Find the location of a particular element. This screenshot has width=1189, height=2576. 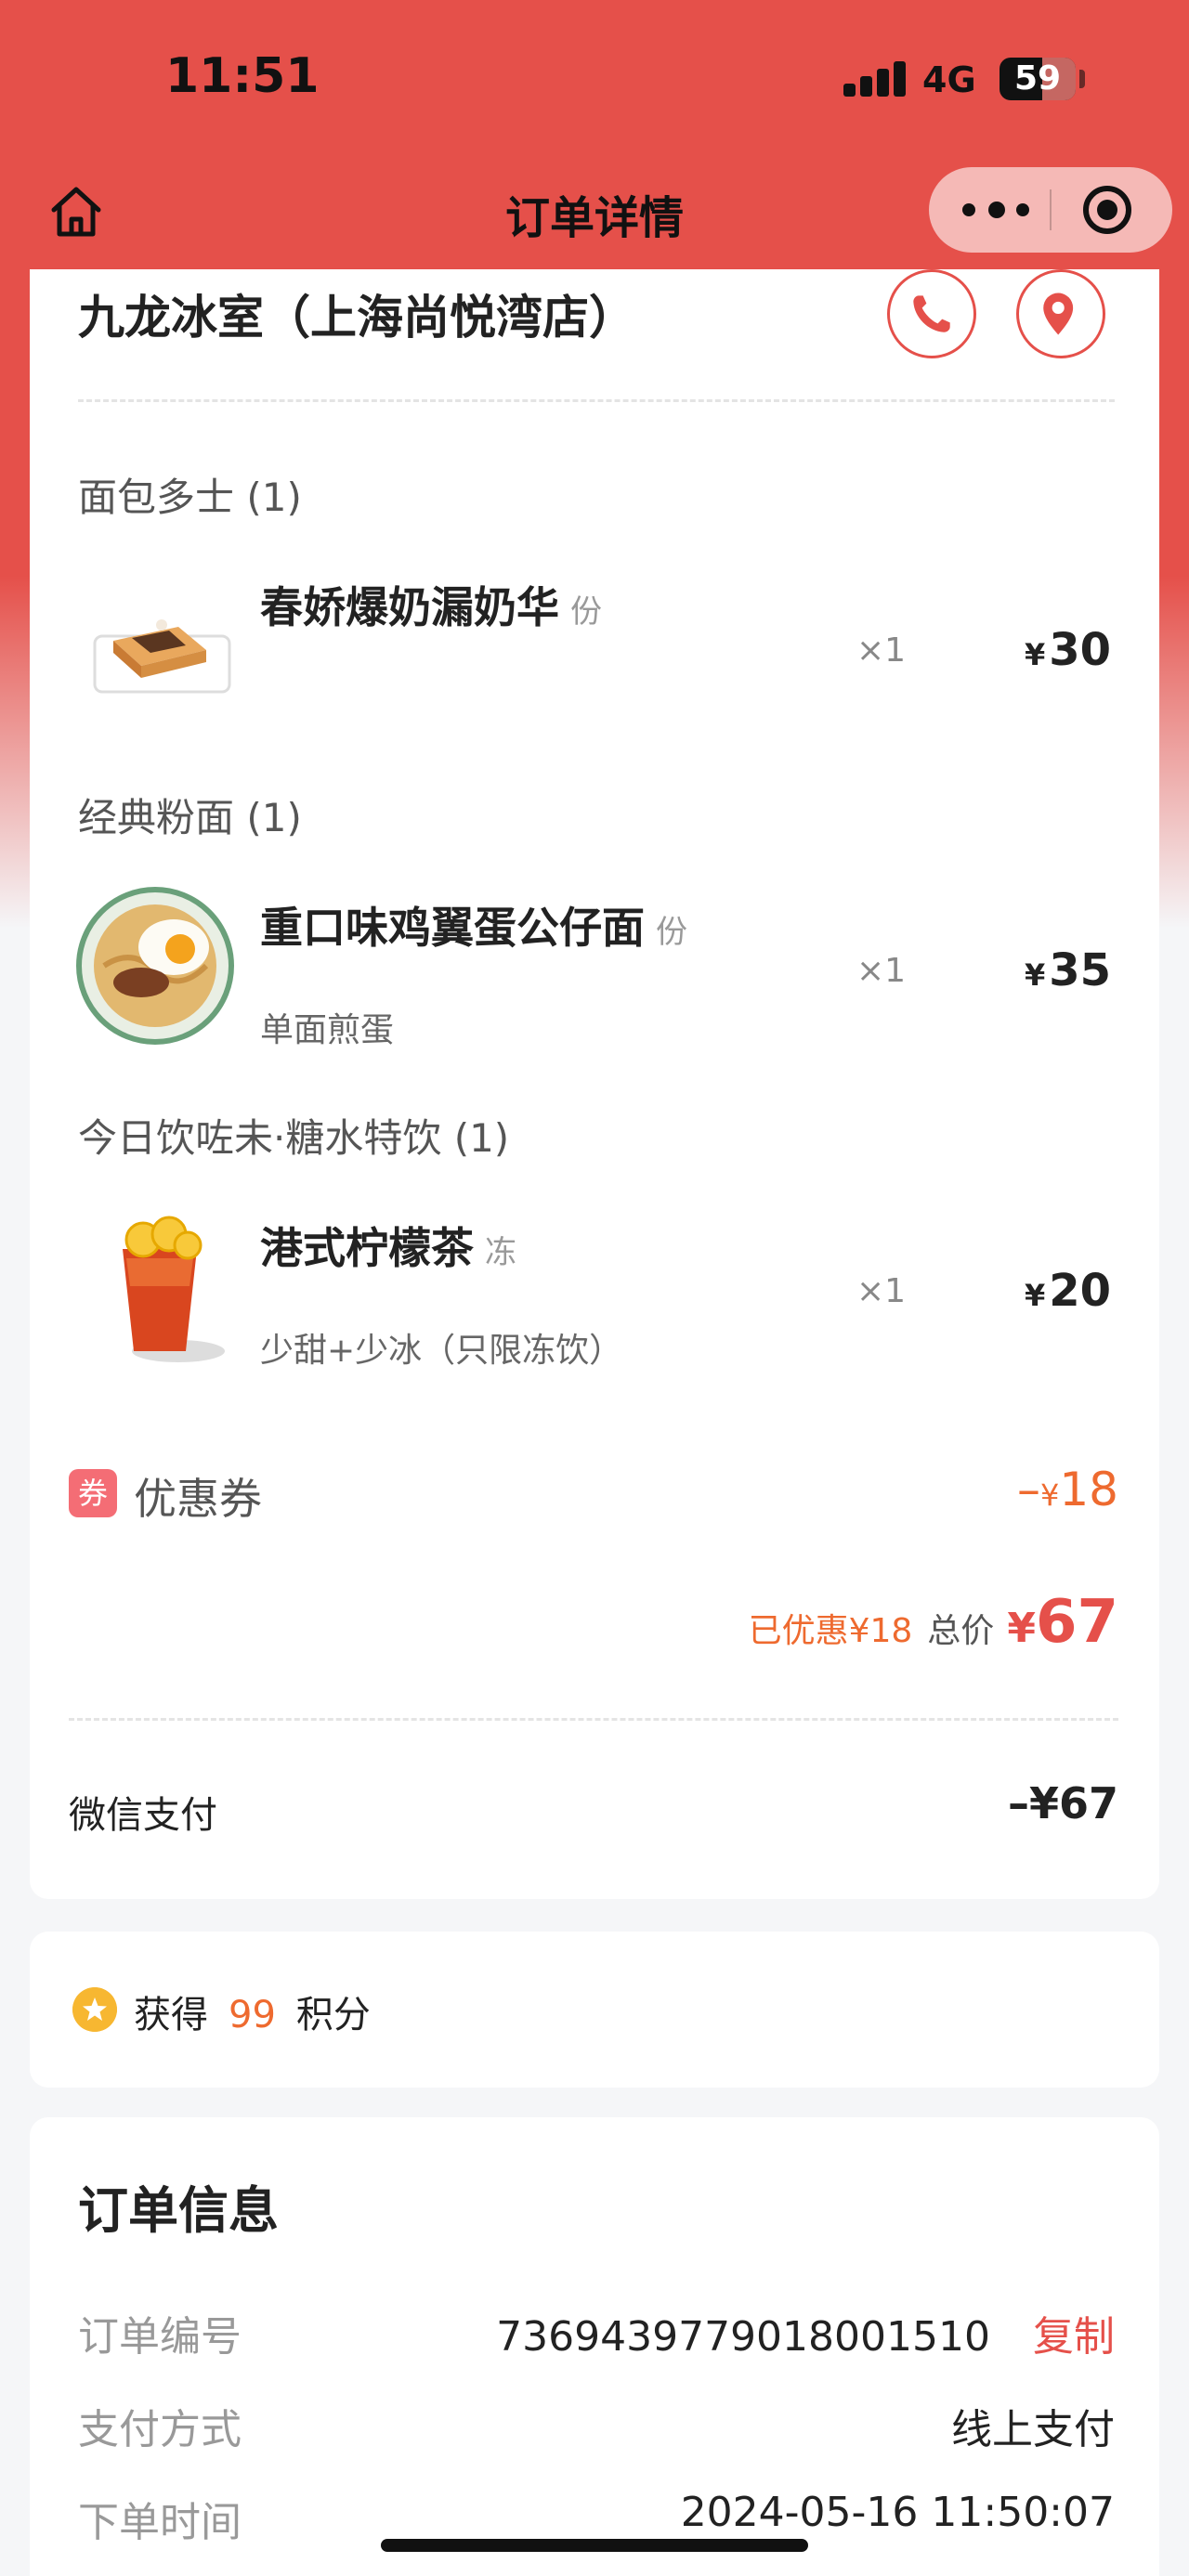

total-price: ¥67 is located at coordinates (1062, 1623).